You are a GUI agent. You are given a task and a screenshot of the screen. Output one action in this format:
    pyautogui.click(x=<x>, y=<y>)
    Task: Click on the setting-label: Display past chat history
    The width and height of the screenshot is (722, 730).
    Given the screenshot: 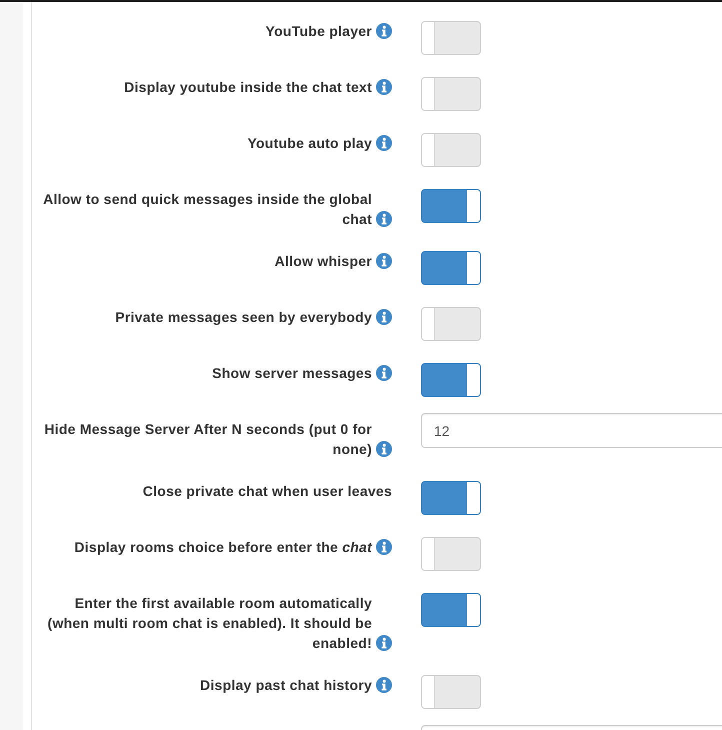 What is the action you would take?
    pyautogui.click(x=286, y=685)
    